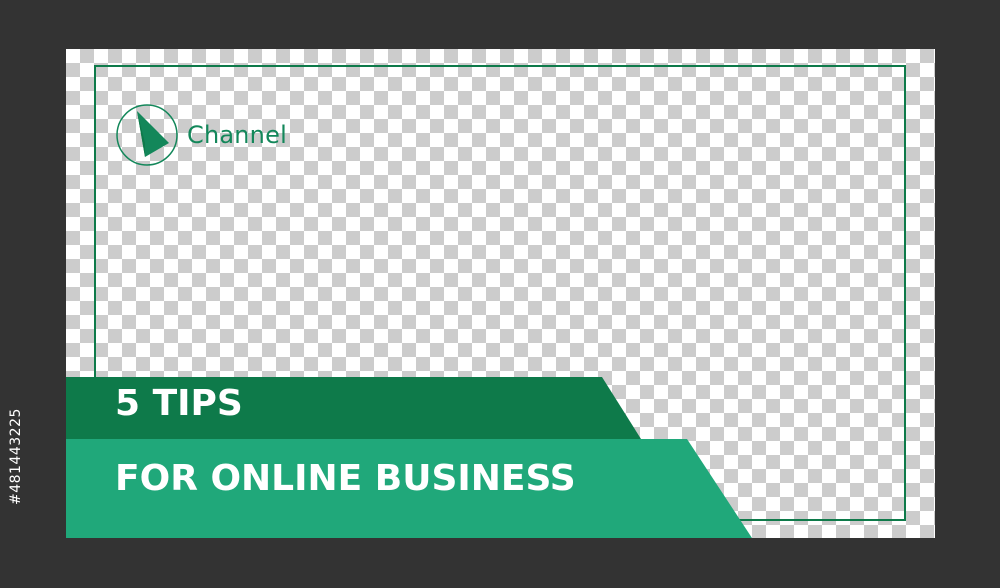 This screenshot has height=588, width=1000. I want to click on triangle-play-icon, so click(147, 135).